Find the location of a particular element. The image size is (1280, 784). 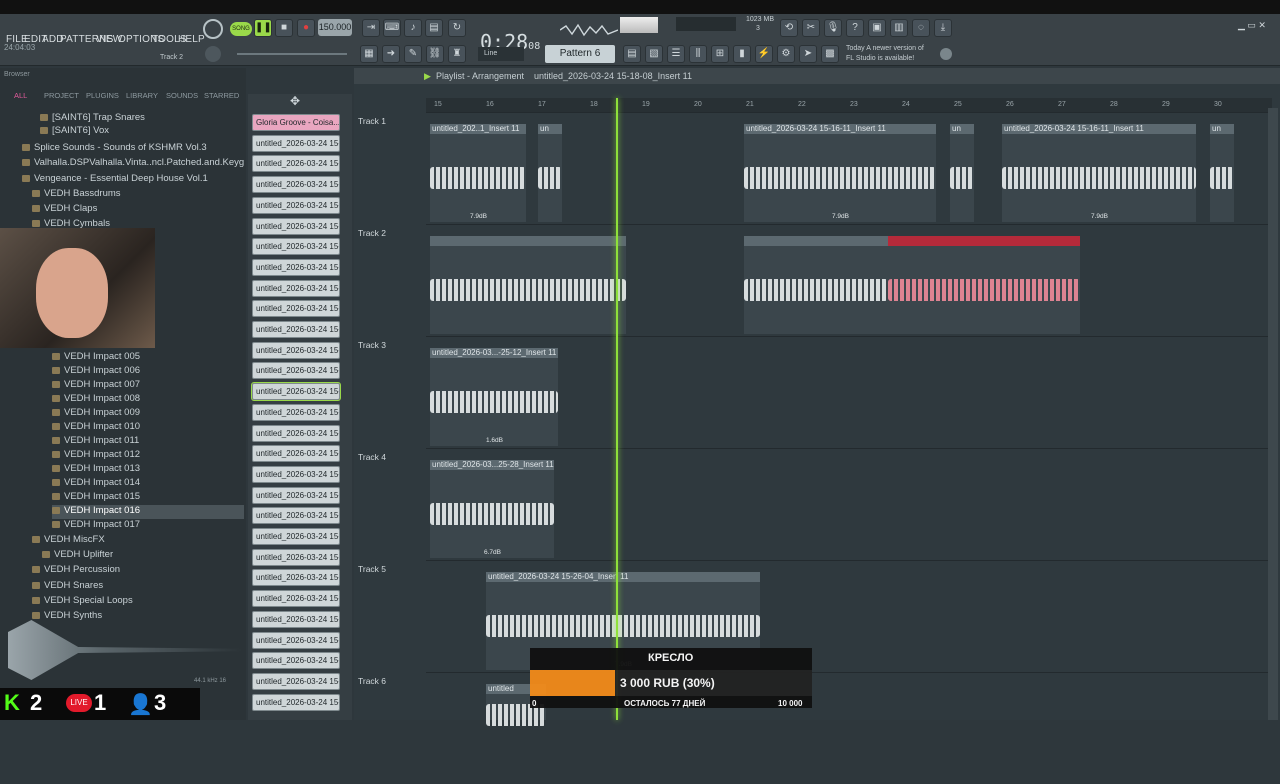

download-icon: ⤓ is located at coordinates (943, 28).